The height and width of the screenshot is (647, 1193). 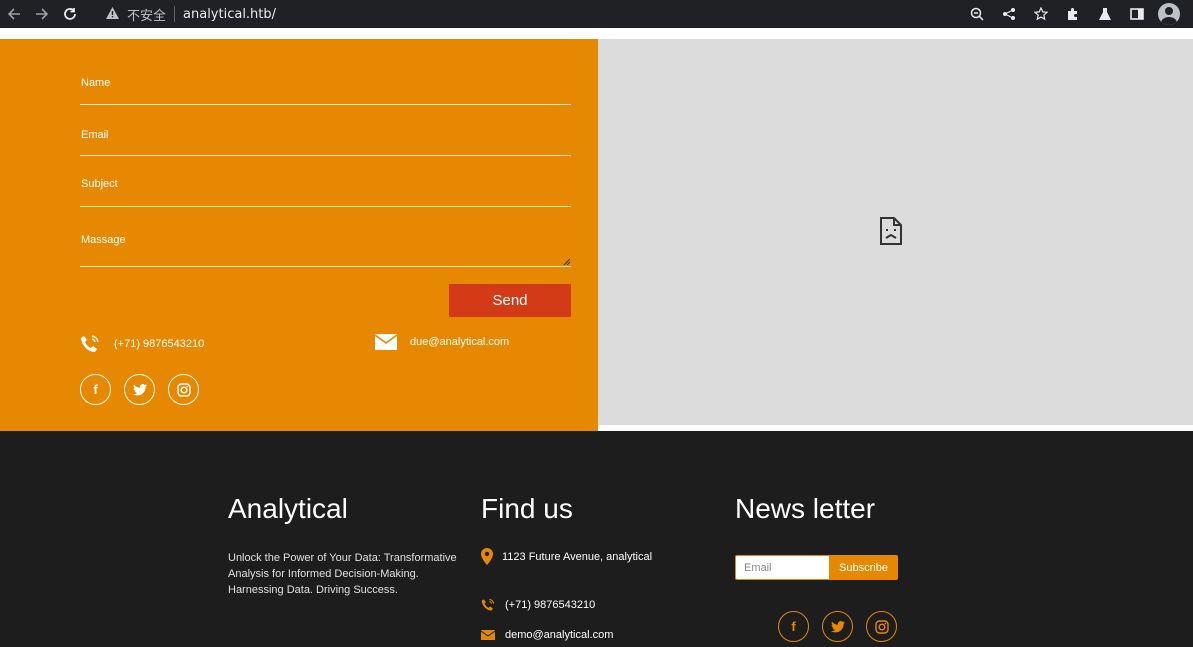 I want to click on page-top-strip, so click(x=596, y=33).